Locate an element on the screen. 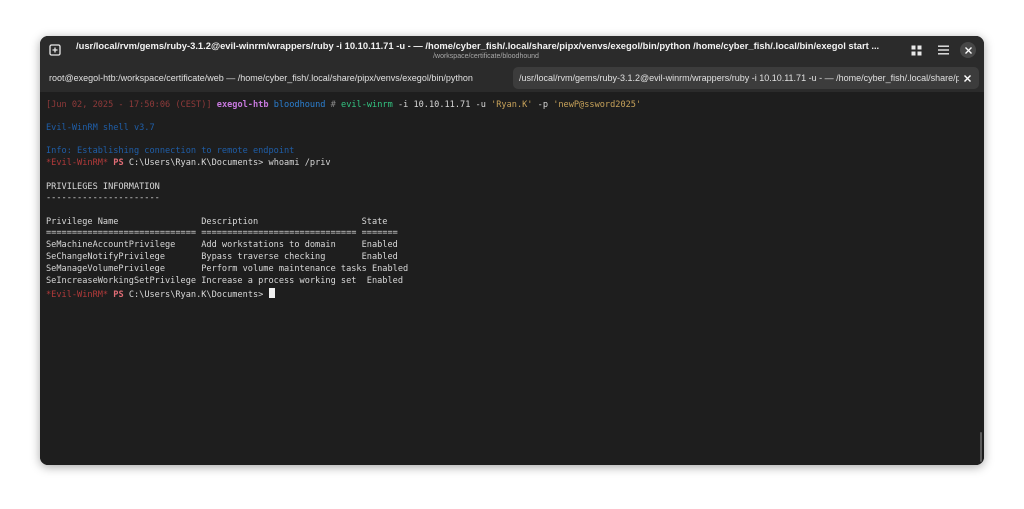 The width and height of the screenshot is (1024, 509). command-password: 'newP@ssword2025' is located at coordinates (597, 105).